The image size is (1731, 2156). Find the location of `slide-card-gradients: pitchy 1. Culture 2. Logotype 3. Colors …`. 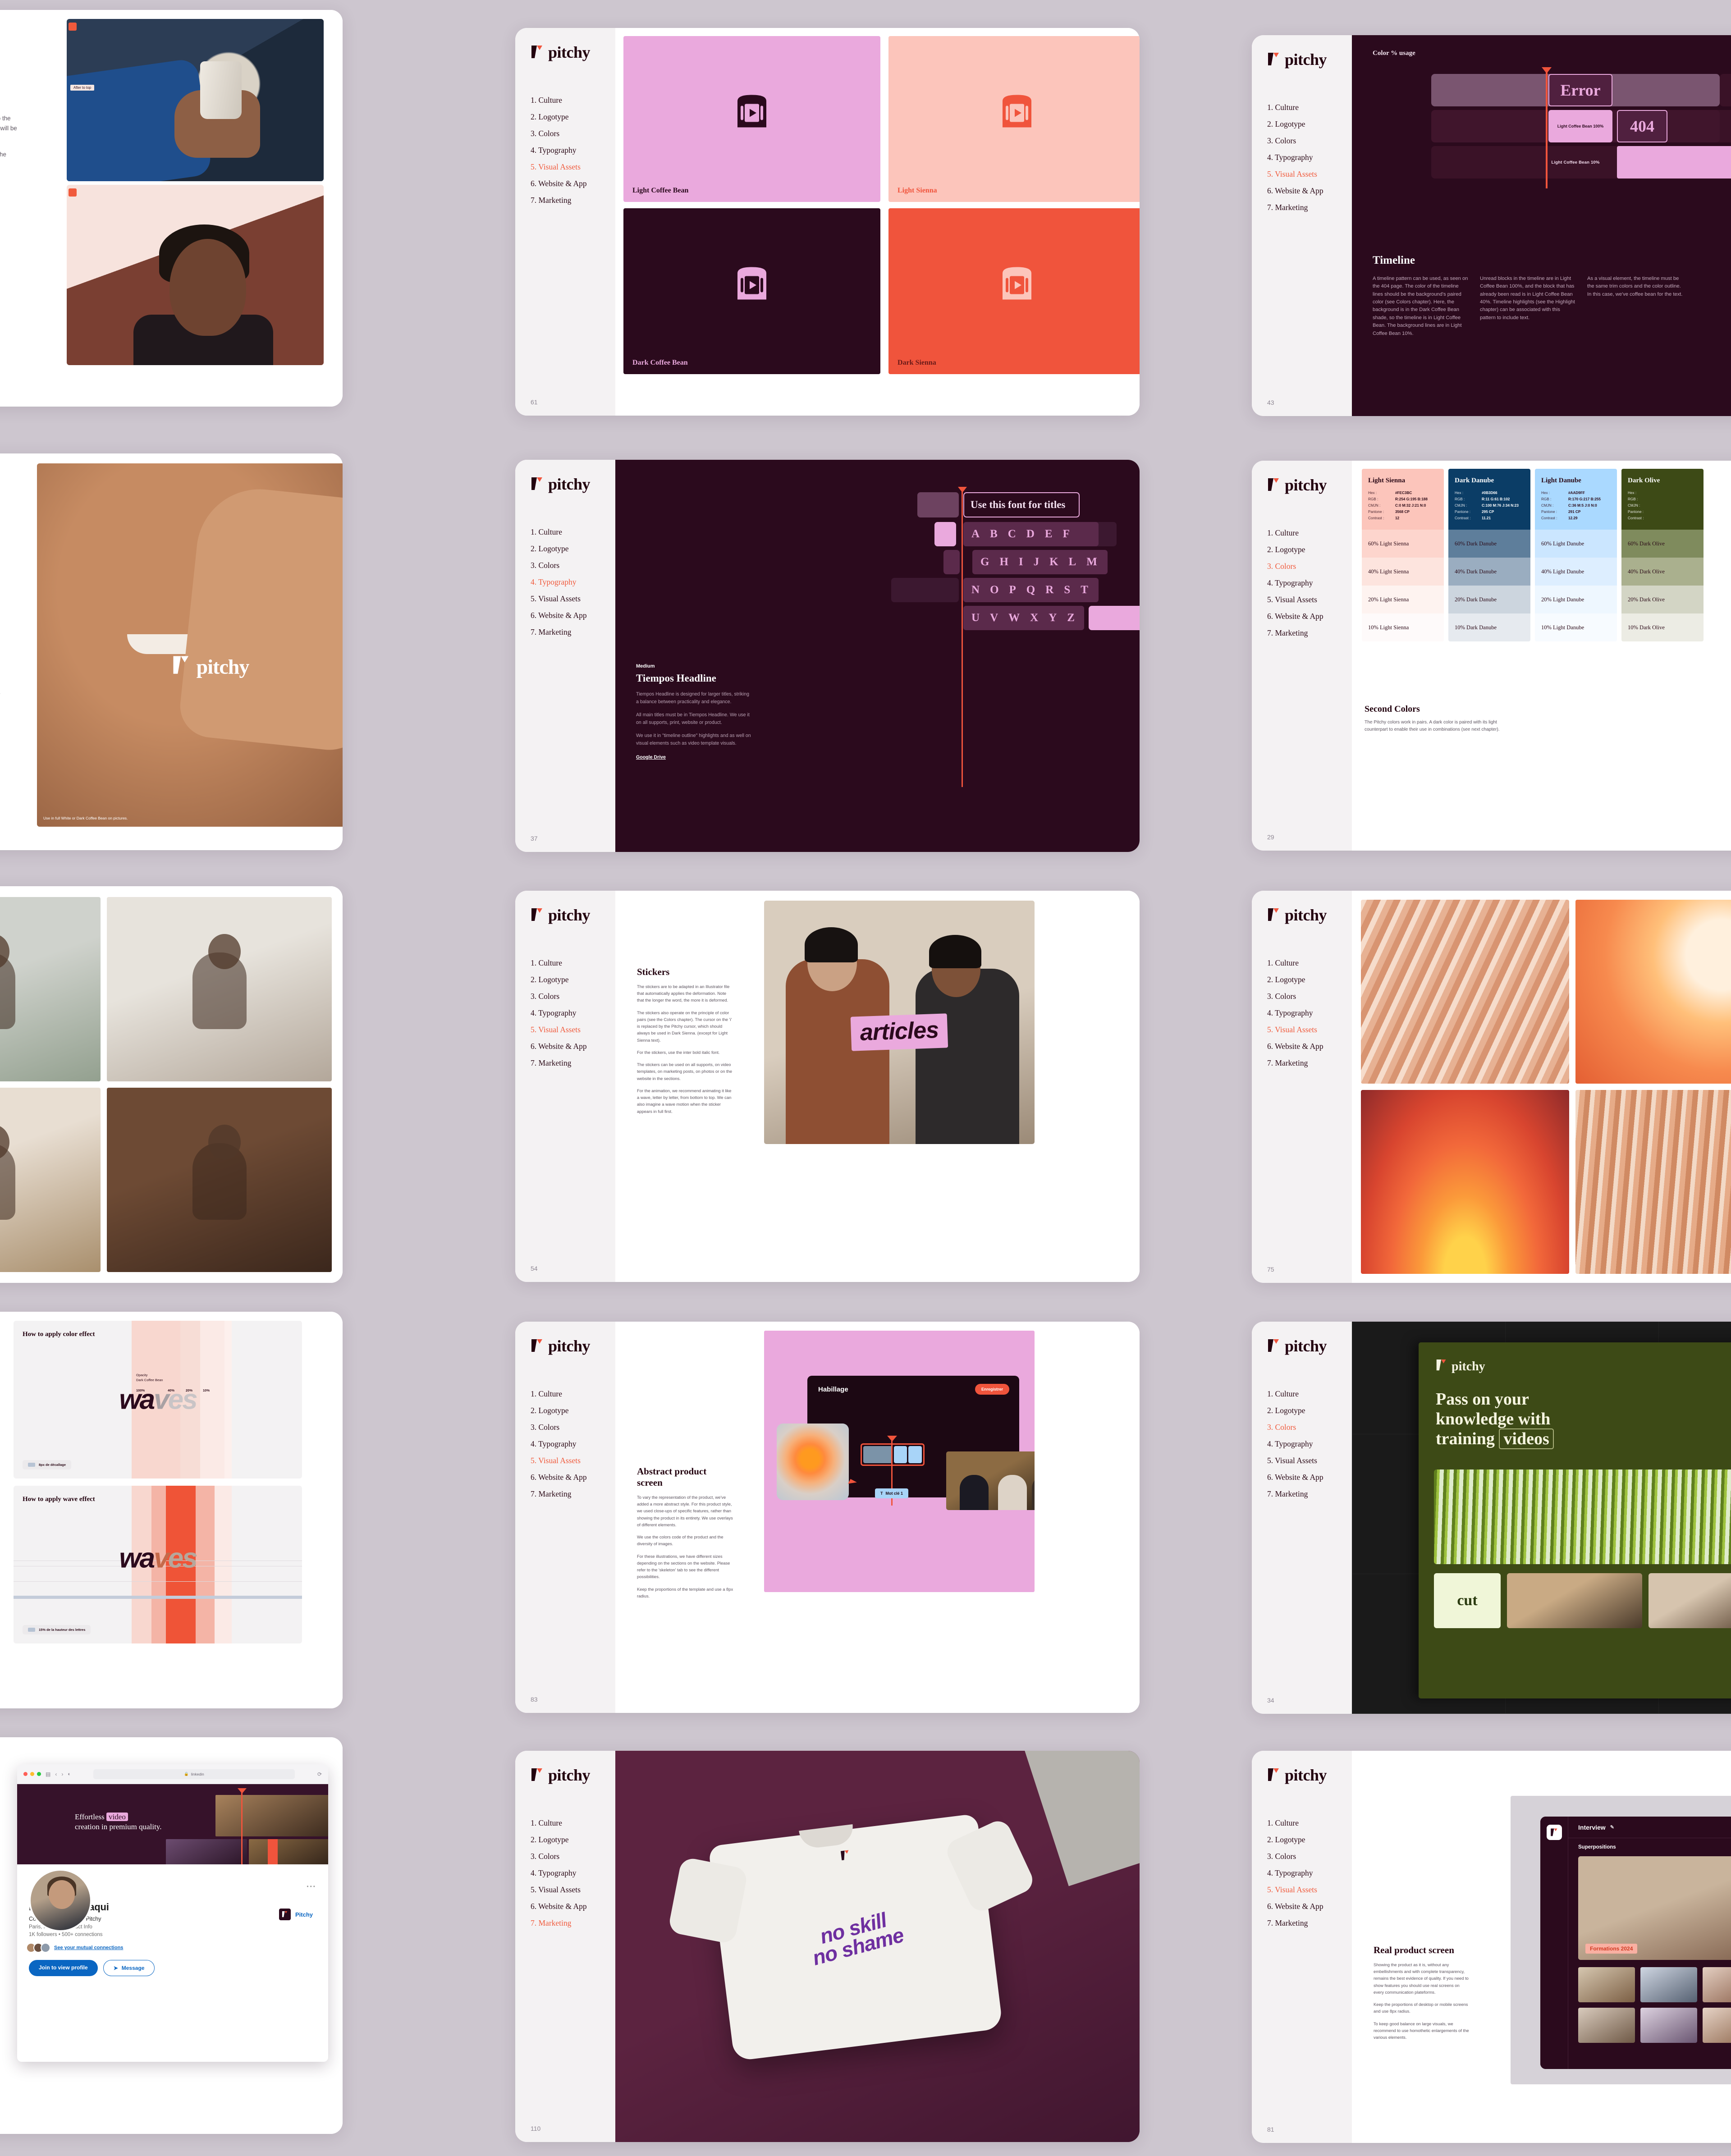

slide-card-gradients: pitchy 1. Culture 2. Logotype 3. Colors … is located at coordinates (1491, 1087).